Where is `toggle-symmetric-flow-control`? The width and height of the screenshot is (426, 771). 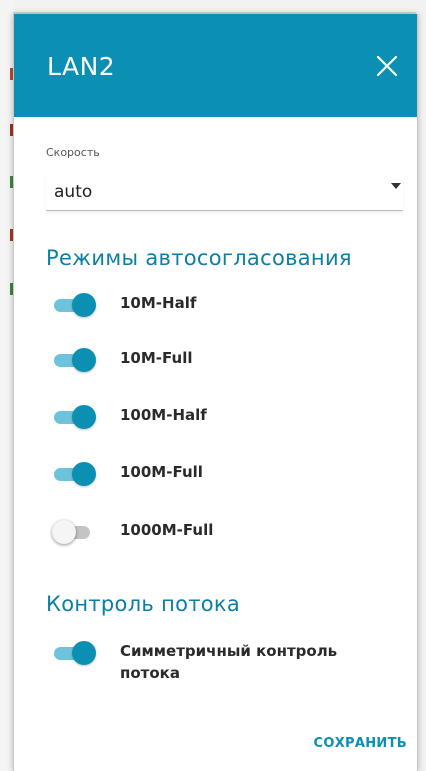 toggle-symmetric-flow-control is located at coordinates (74, 653).